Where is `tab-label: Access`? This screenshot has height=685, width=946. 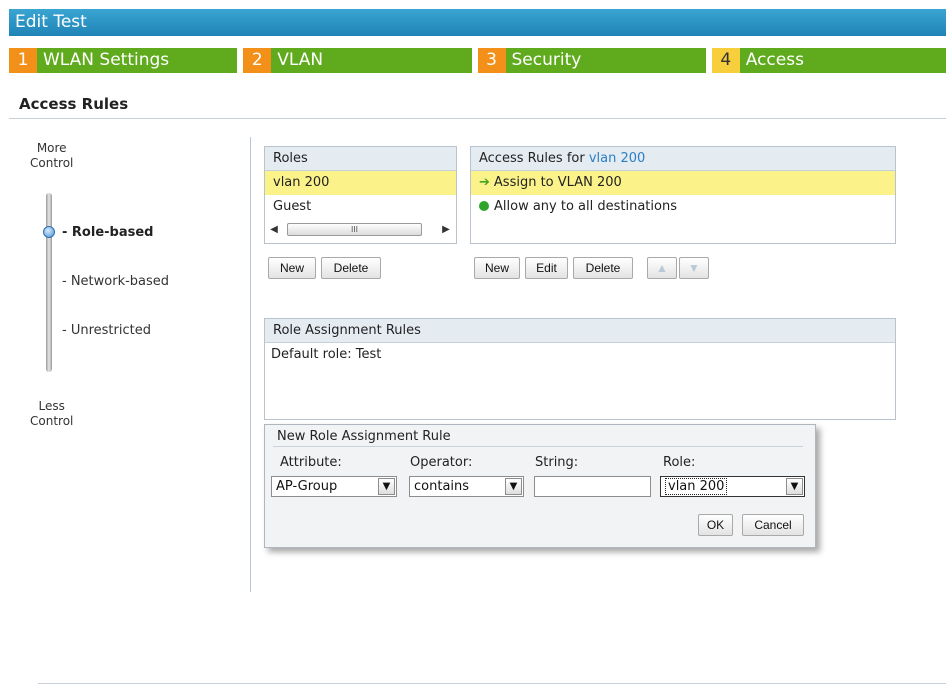
tab-label: Access is located at coordinates (842, 60).